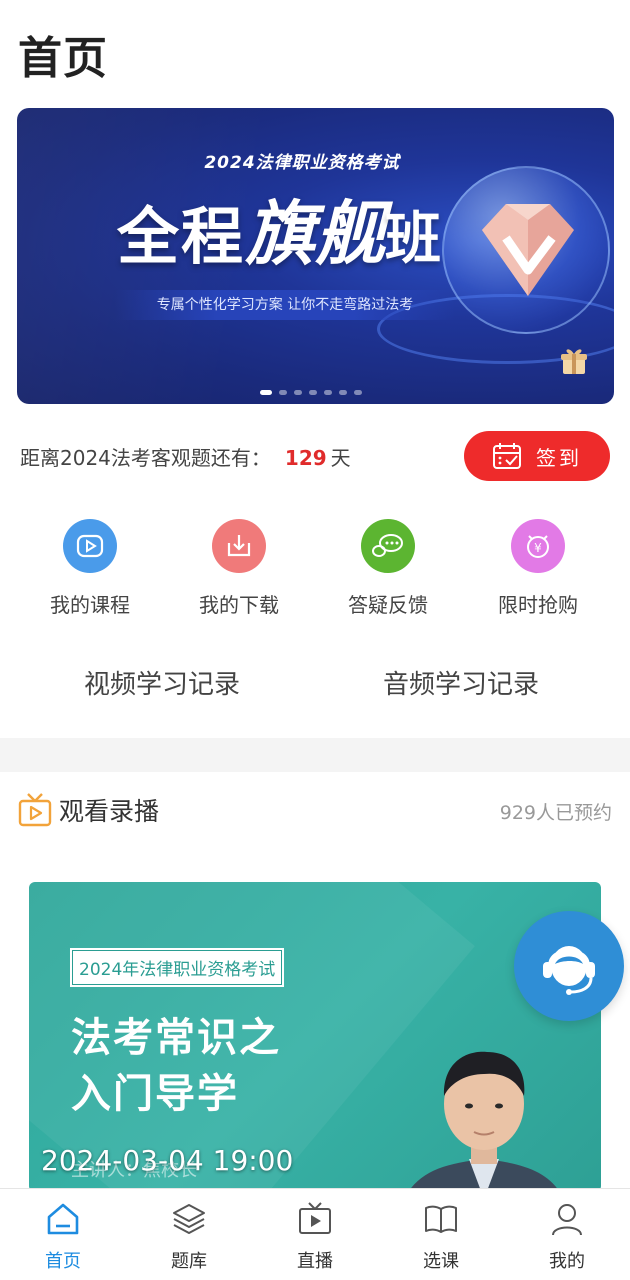 The image size is (630, 1280). Describe the element at coordinates (567, 1237) in the screenshot. I see `tab-mine: 我的` at that location.